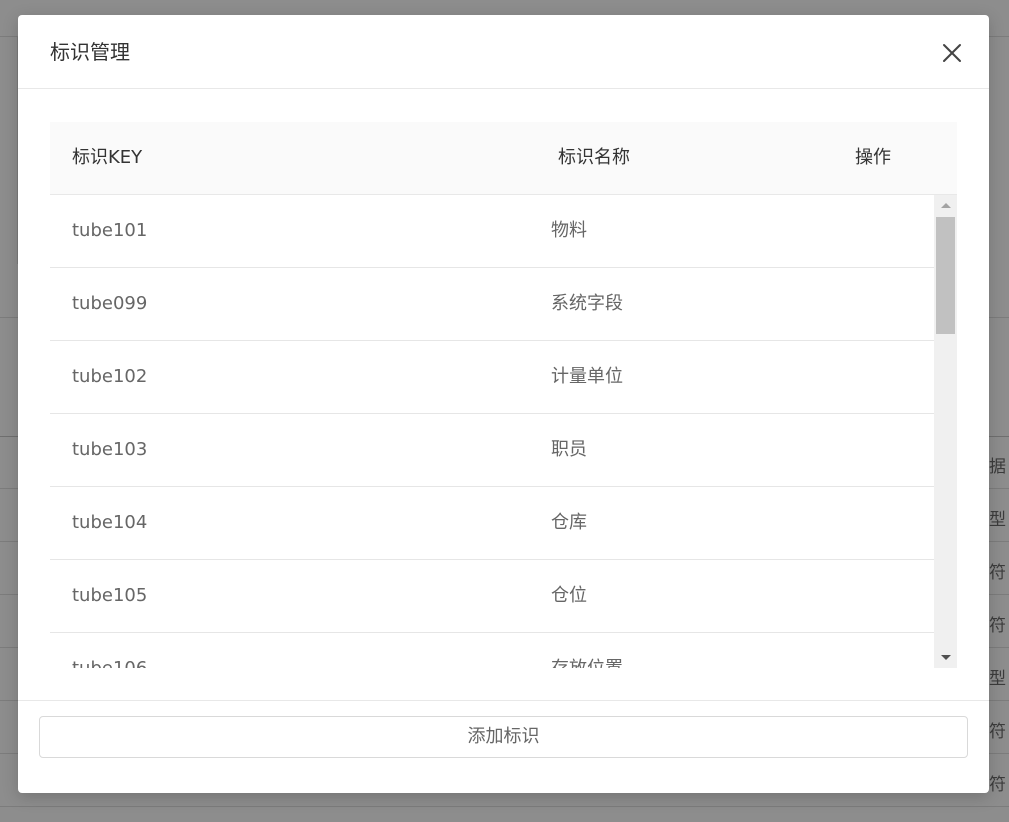 The height and width of the screenshot is (822, 1009). What do you see at coordinates (997, 467) in the screenshot?
I see `background-cell-text: 据` at bounding box center [997, 467].